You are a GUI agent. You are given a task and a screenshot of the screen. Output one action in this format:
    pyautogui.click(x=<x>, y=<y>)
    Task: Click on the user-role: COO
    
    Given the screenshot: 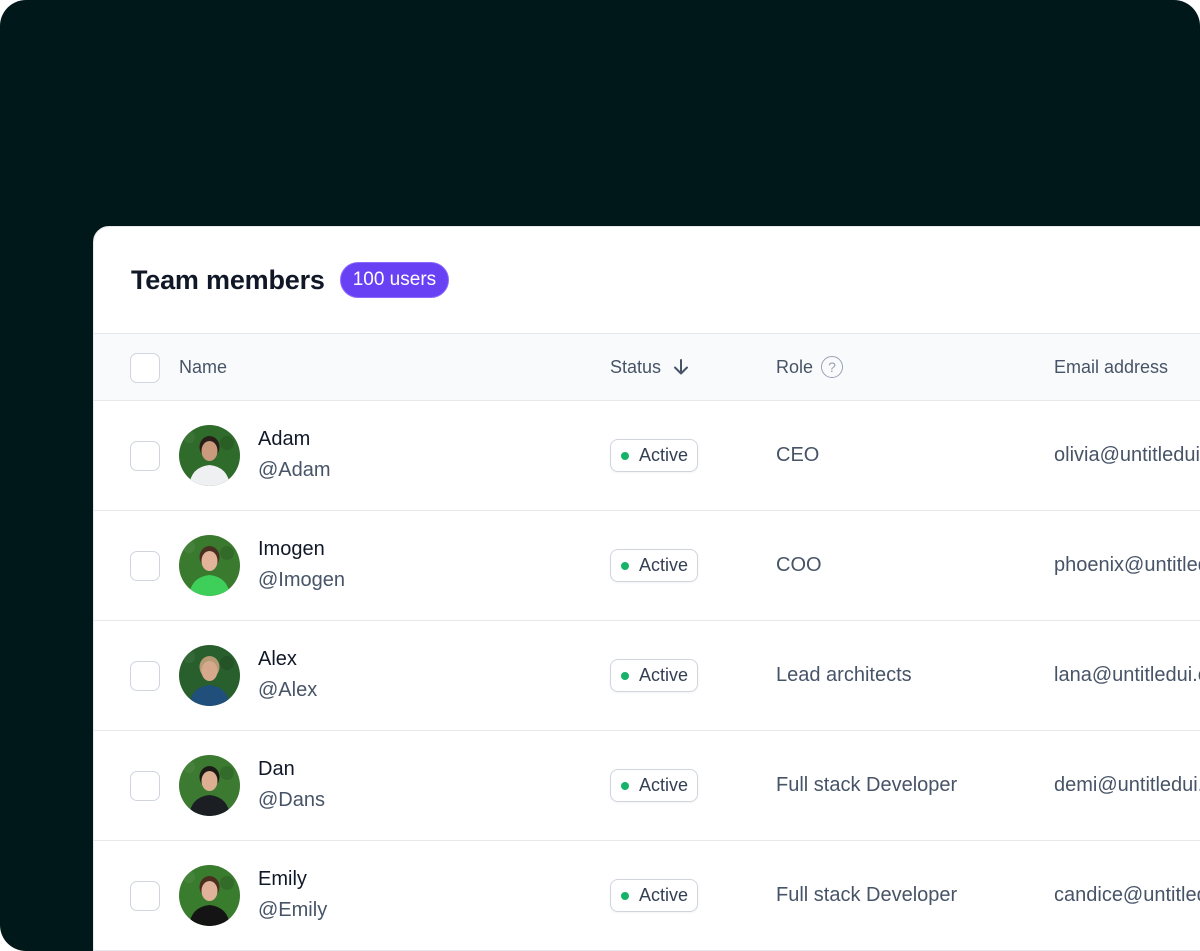 What is the action you would take?
    pyautogui.click(x=799, y=565)
    